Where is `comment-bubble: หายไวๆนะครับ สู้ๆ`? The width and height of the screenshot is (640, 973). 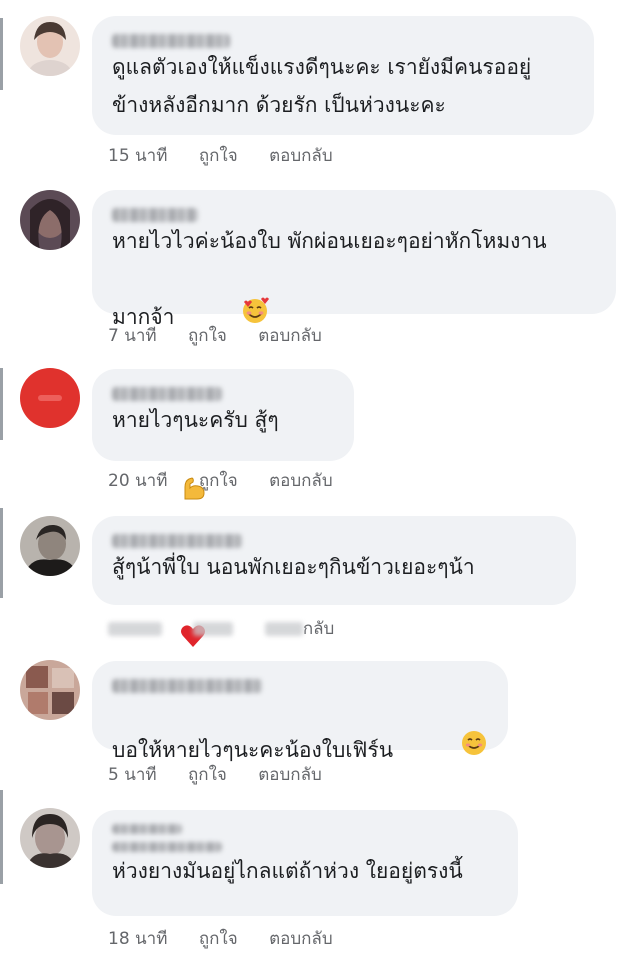 comment-bubble: หายไวๆนะครับ สู้ๆ is located at coordinates (223, 434).